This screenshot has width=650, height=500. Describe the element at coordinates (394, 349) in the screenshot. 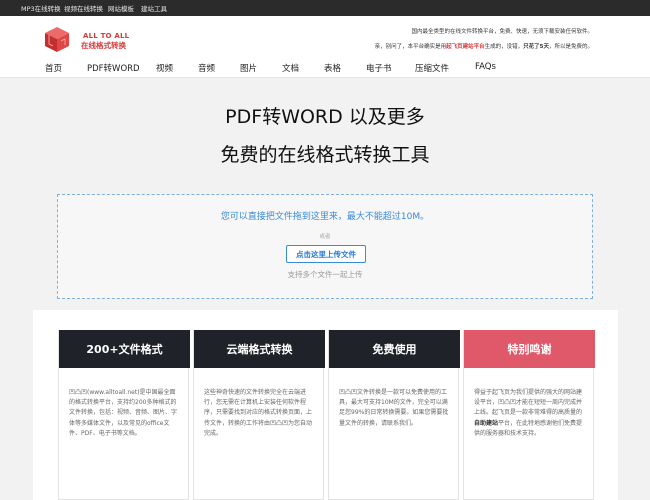

I see `feature-card-title: 免费使用` at that location.